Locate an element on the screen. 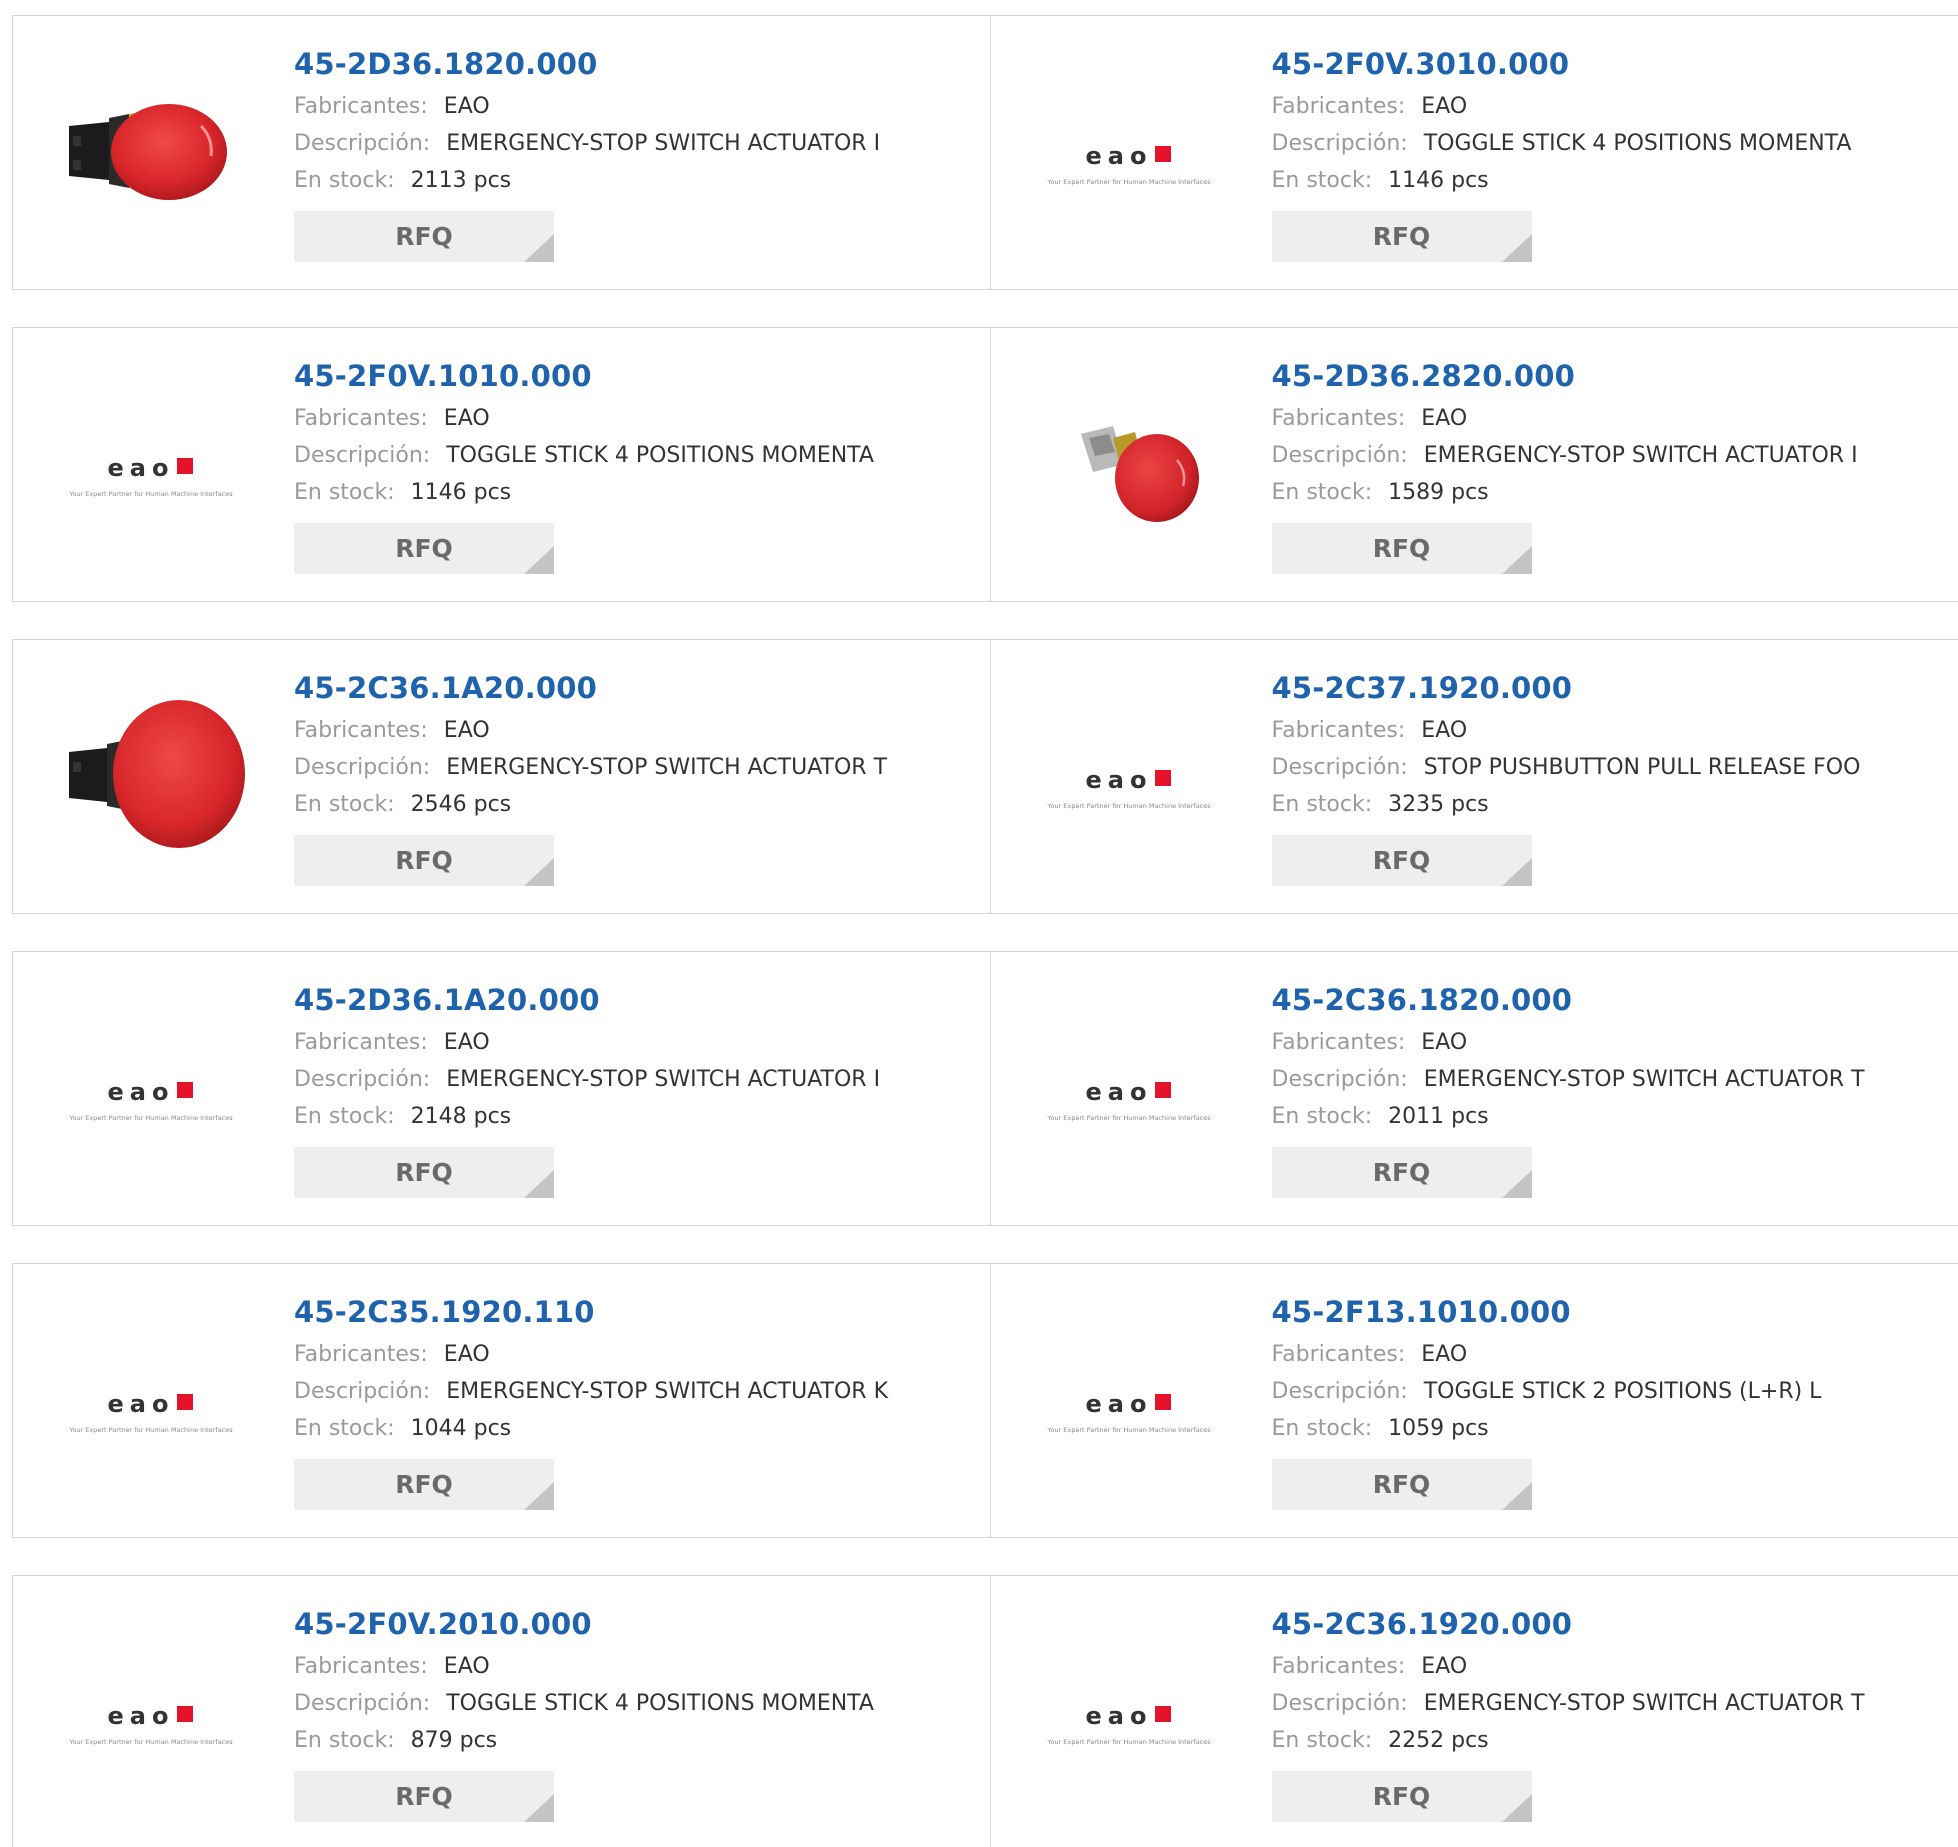 The width and height of the screenshot is (1958, 1847). stock-row: En stock:1059 pcs is located at coordinates (1547, 1428).